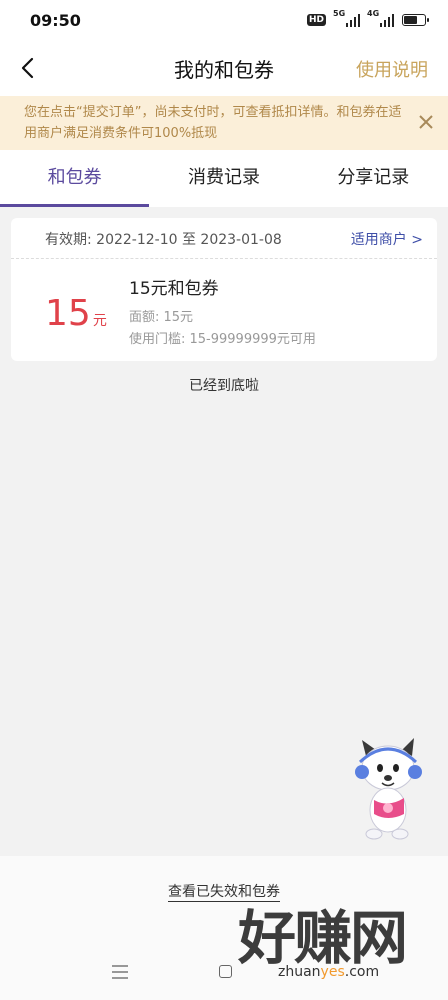 This screenshot has height=1000, width=448. What do you see at coordinates (316, 20) in the screenshot?
I see `hd-icon: HD` at bounding box center [316, 20].